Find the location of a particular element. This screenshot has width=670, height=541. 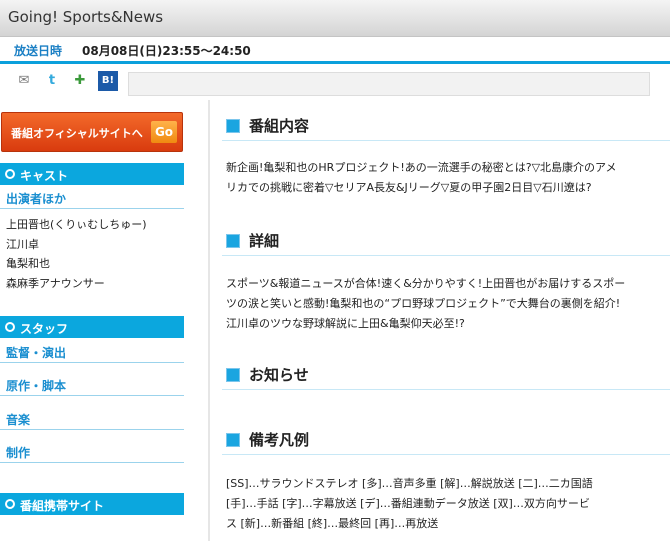

mobile-site-header: 番組携帯サイト is located at coordinates (92, 504).